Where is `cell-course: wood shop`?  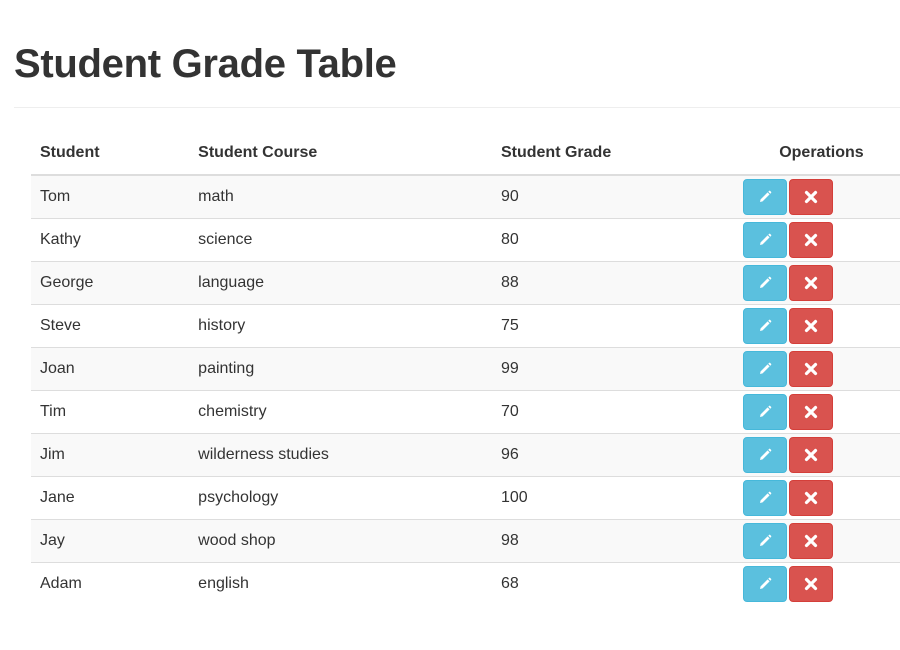 cell-course: wood shop is located at coordinates (340, 541).